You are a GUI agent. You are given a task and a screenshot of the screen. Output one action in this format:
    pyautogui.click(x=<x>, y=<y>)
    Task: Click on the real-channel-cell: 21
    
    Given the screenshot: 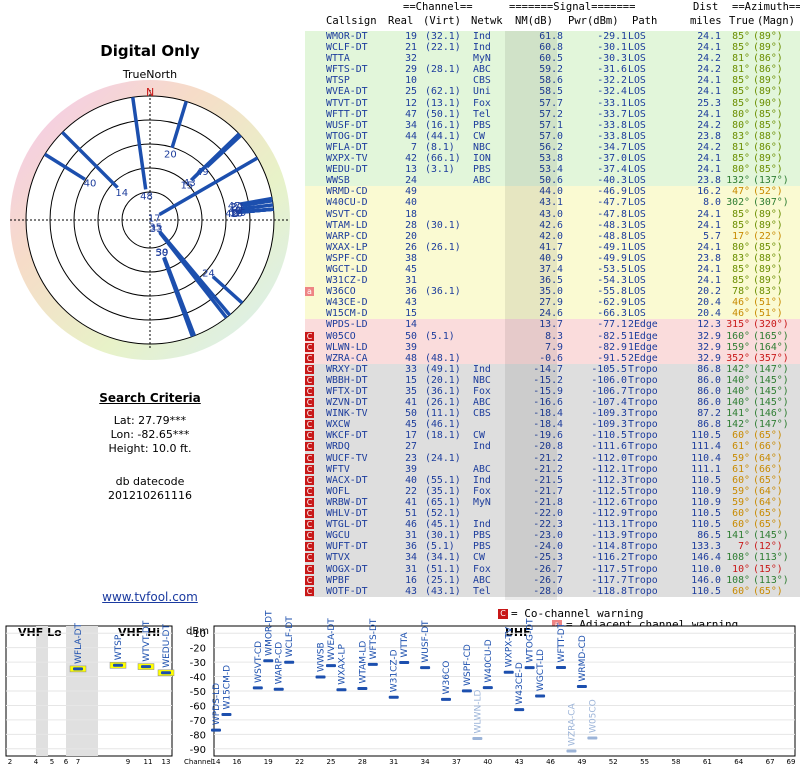 What is the action you would take?
    pyautogui.click(x=411, y=48)
    